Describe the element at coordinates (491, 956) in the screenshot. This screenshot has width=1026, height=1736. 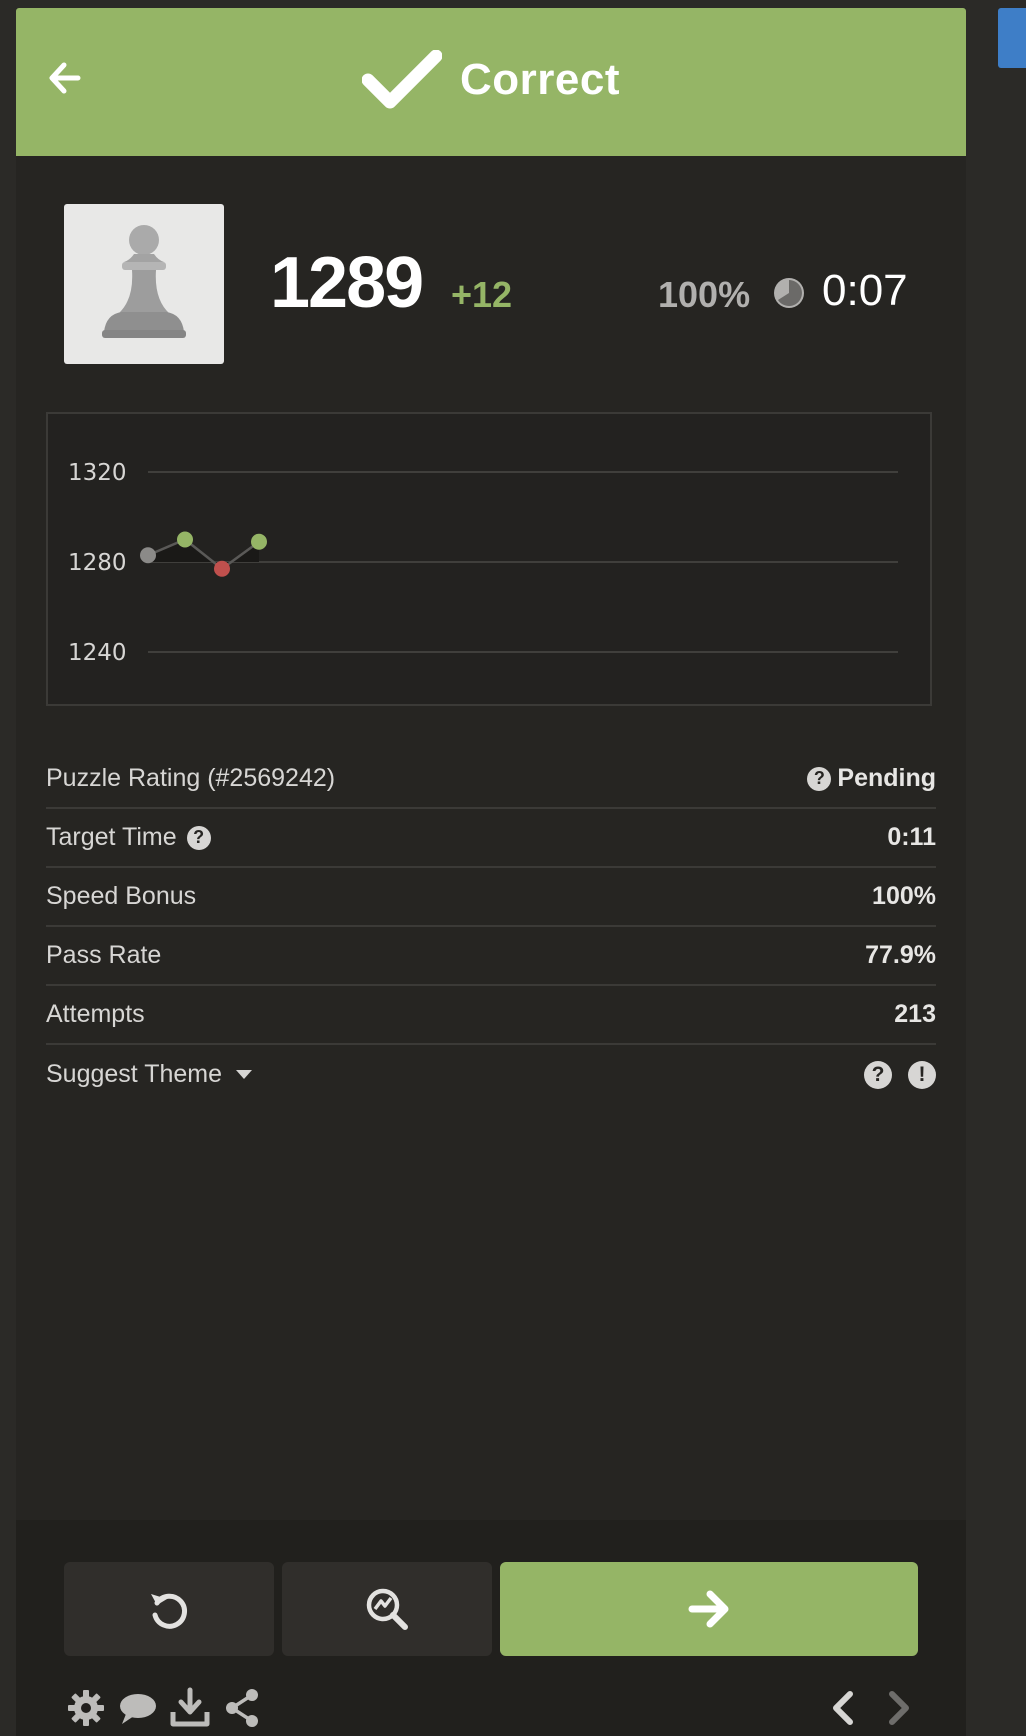
I see `stat-row-pass-rate: Pass Rate 77.9%` at that location.